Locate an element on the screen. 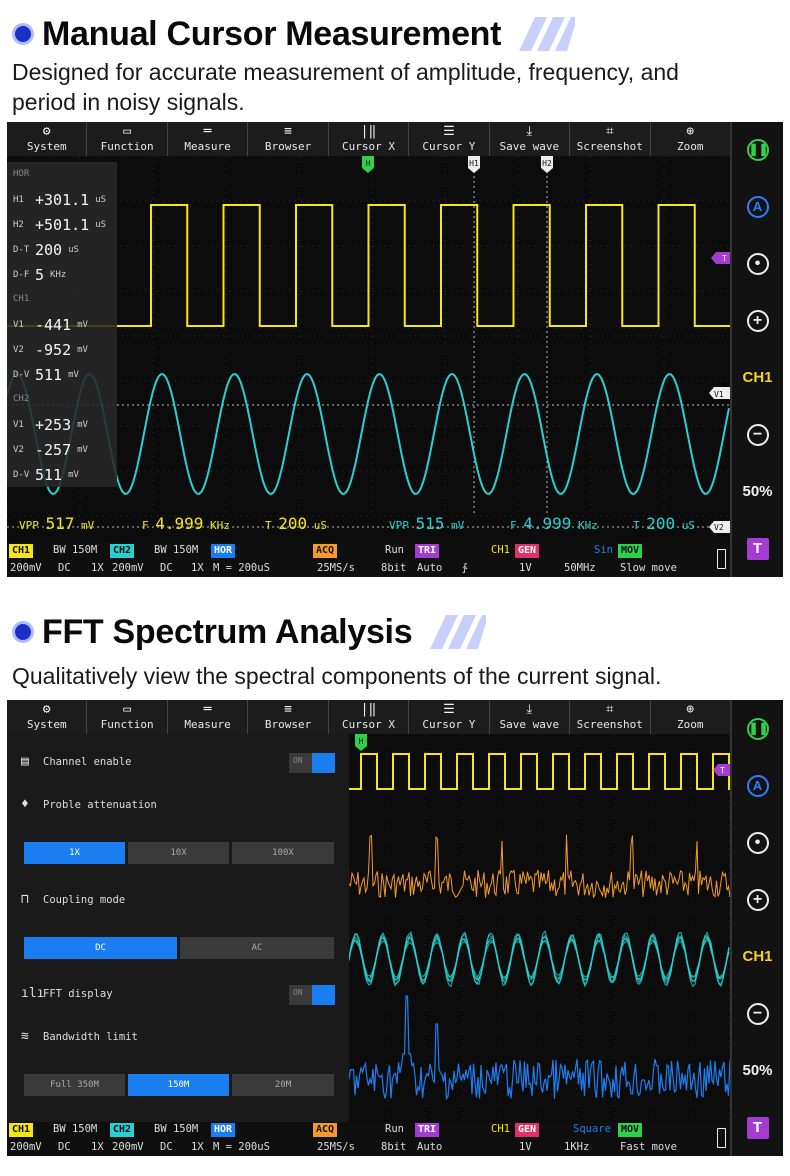  ch2-heading: CH2 is located at coordinates (62, 399).